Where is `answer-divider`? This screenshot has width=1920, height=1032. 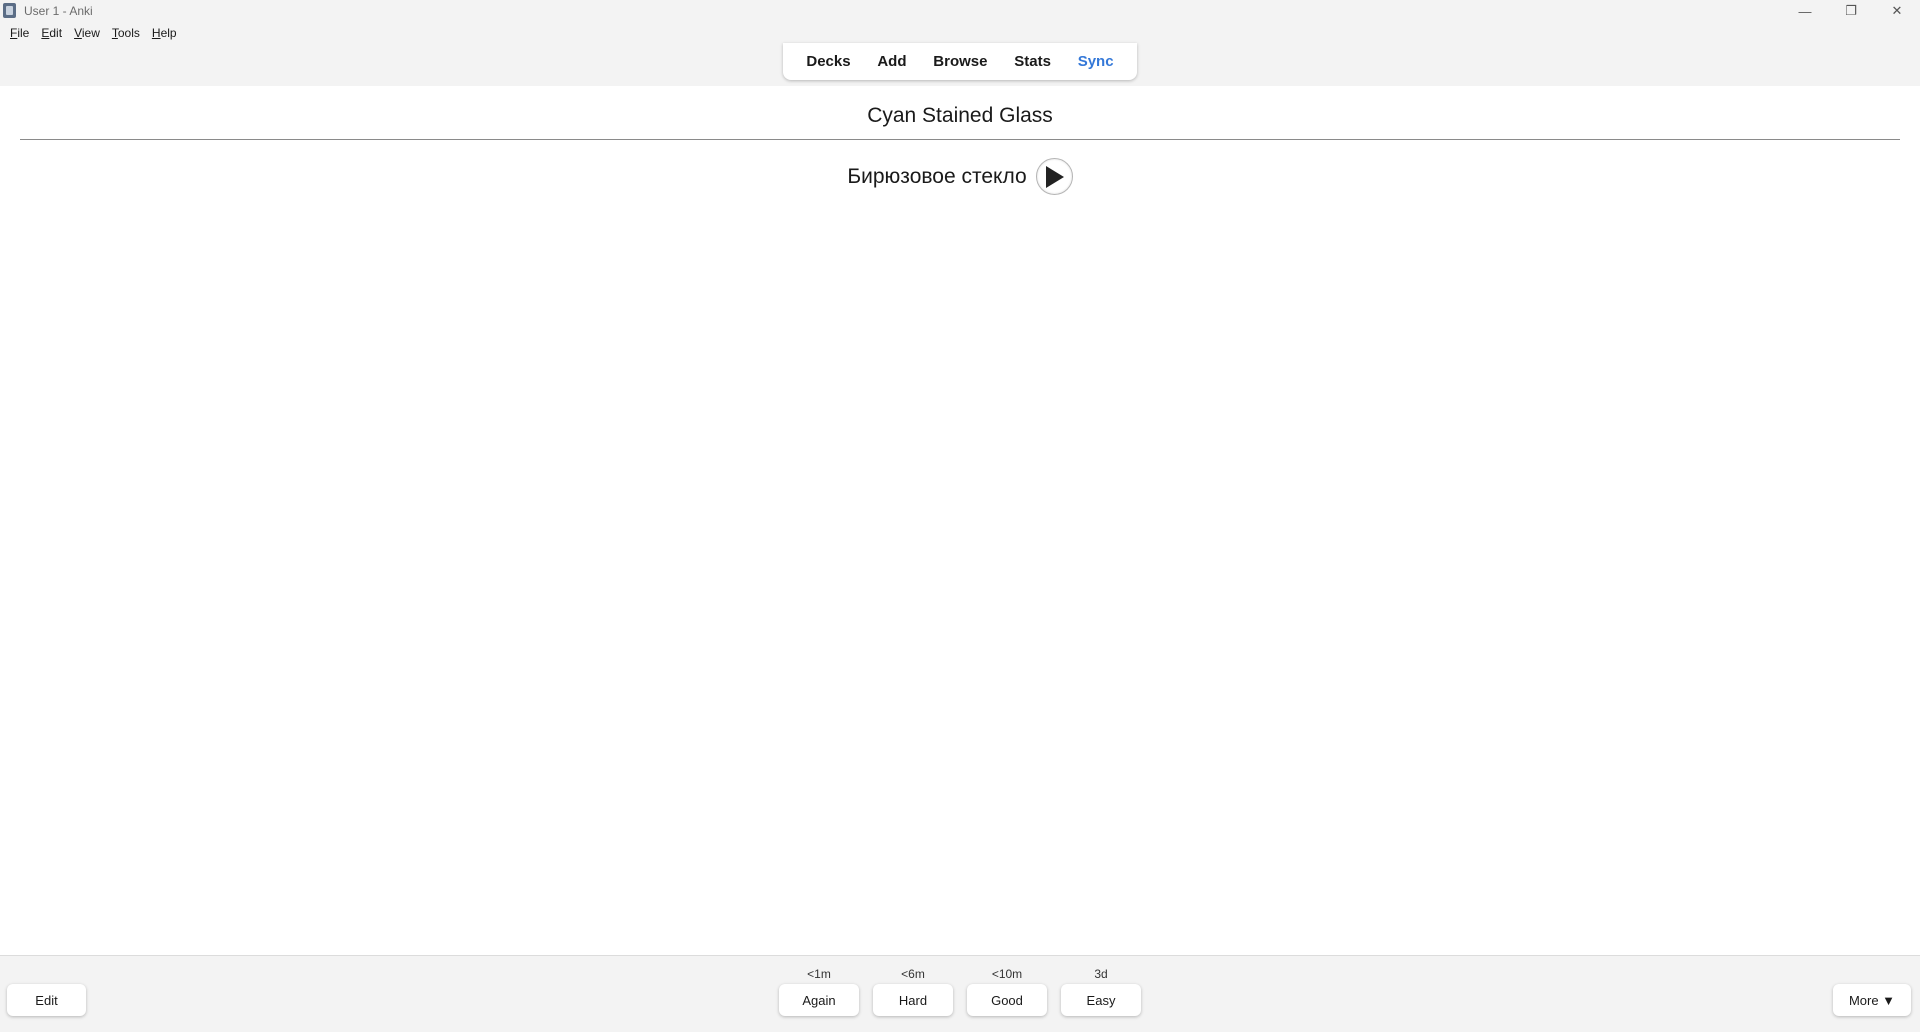
answer-divider is located at coordinates (960, 139).